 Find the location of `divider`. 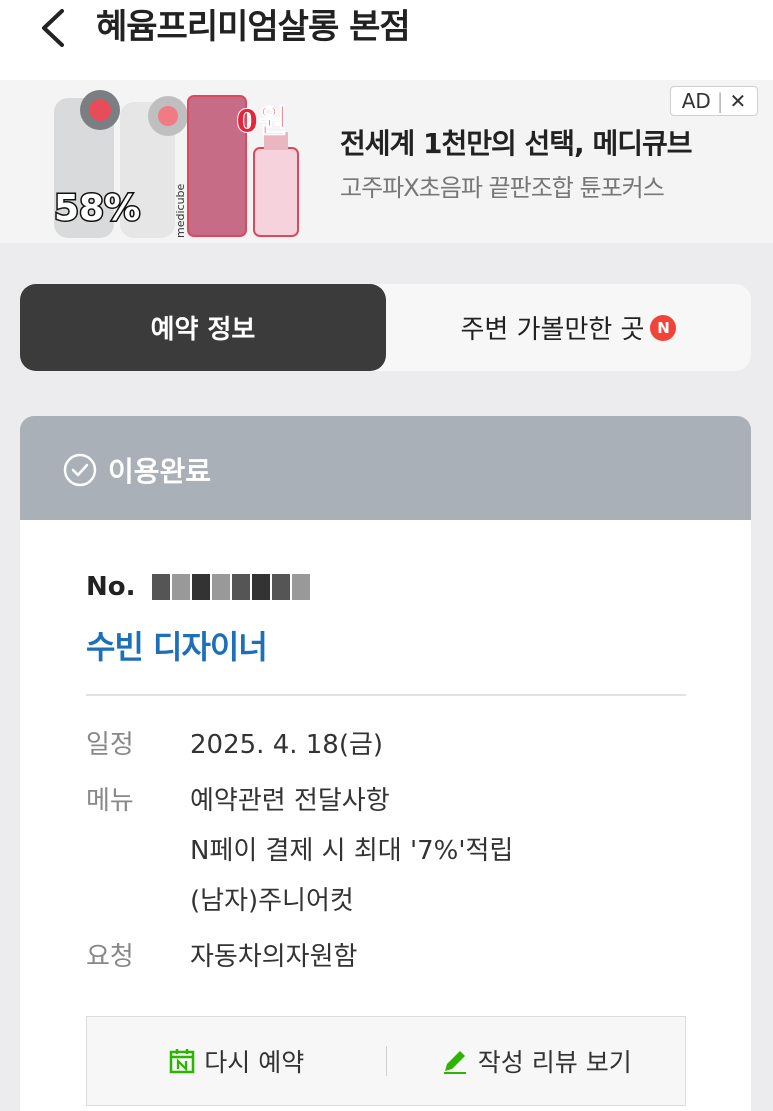

divider is located at coordinates (386, 695).